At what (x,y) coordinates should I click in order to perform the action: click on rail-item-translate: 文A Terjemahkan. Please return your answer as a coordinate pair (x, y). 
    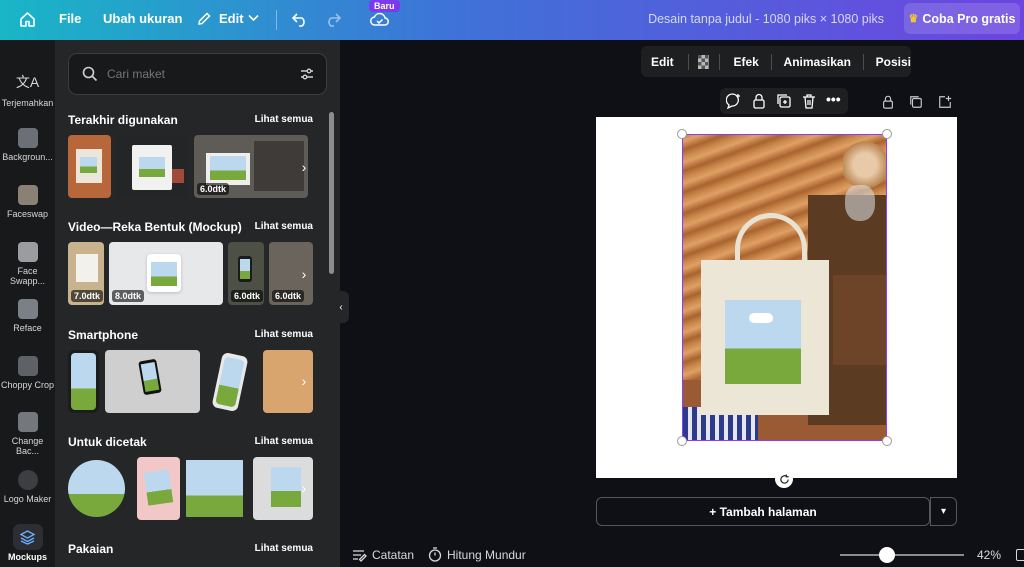
    Looking at the image, I should click on (27, 90).